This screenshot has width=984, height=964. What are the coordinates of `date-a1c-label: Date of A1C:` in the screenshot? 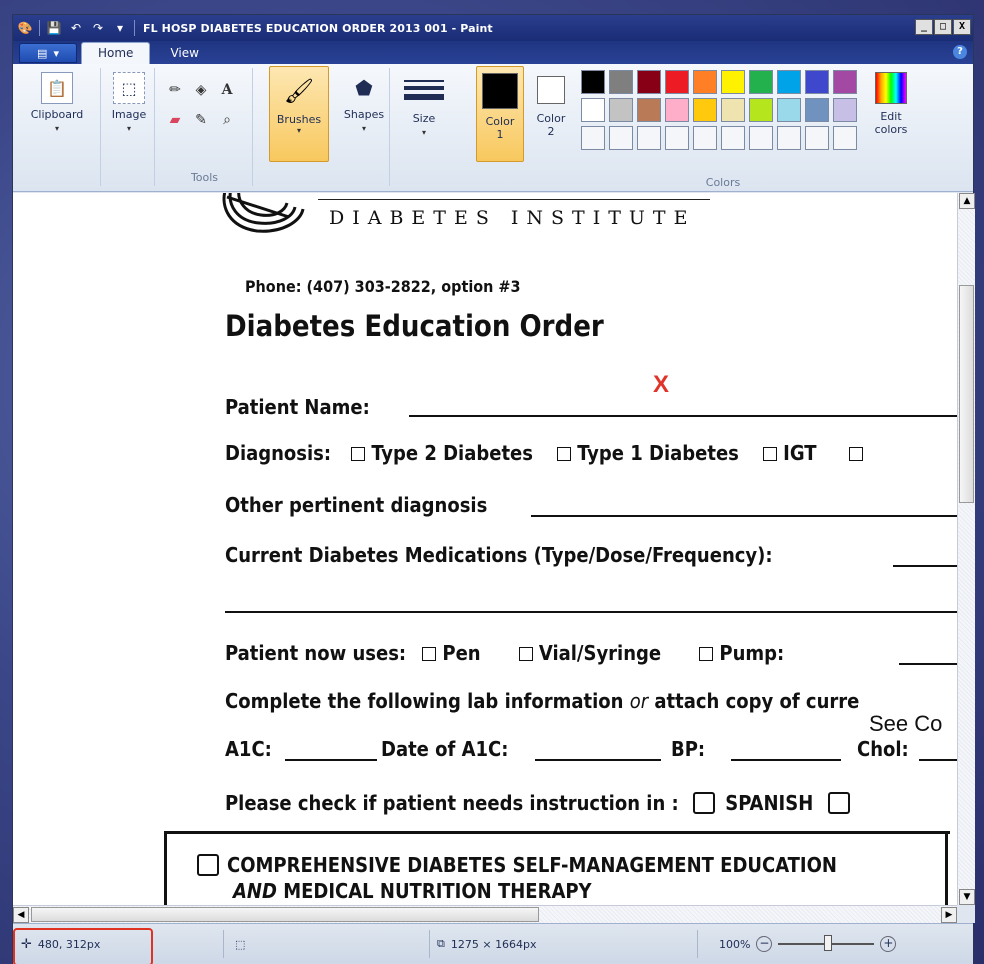 It's located at (445, 749).